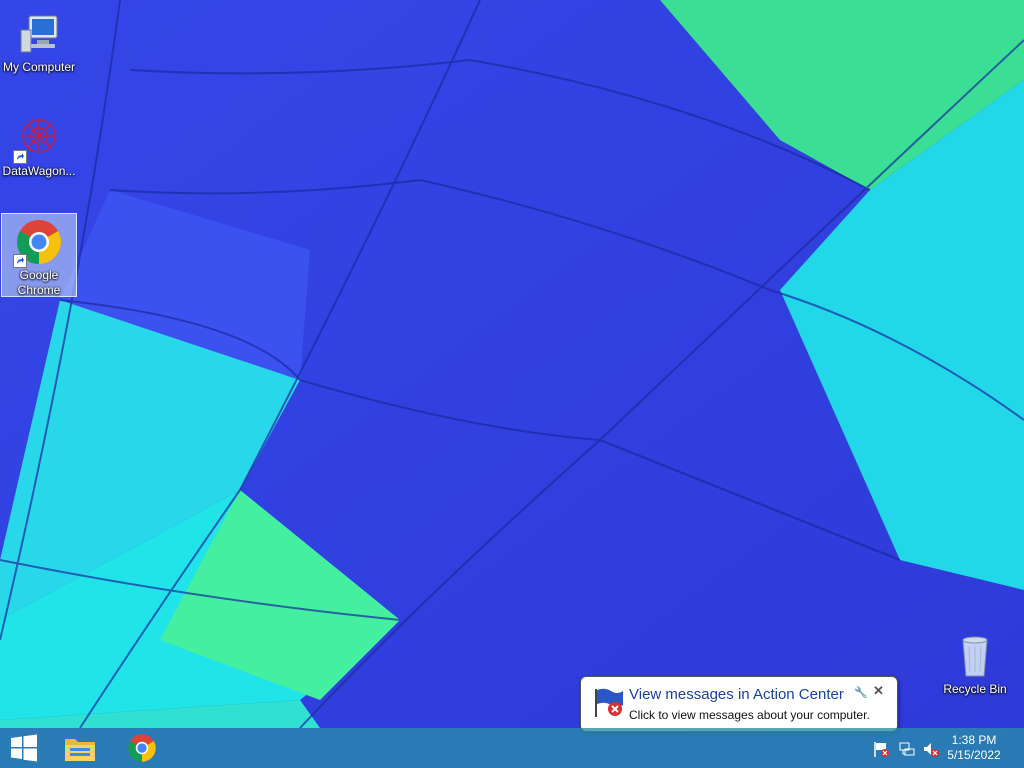  Describe the element at coordinates (931, 749) in the screenshot. I see `volume-muted-icon` at that location.